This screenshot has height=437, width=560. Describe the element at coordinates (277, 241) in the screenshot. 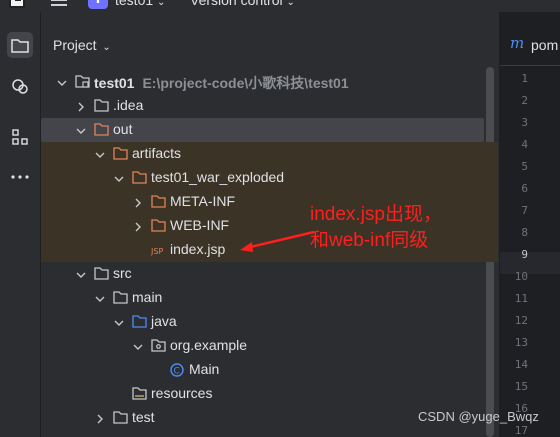

I see `annotation-arrow-icon` at that location.